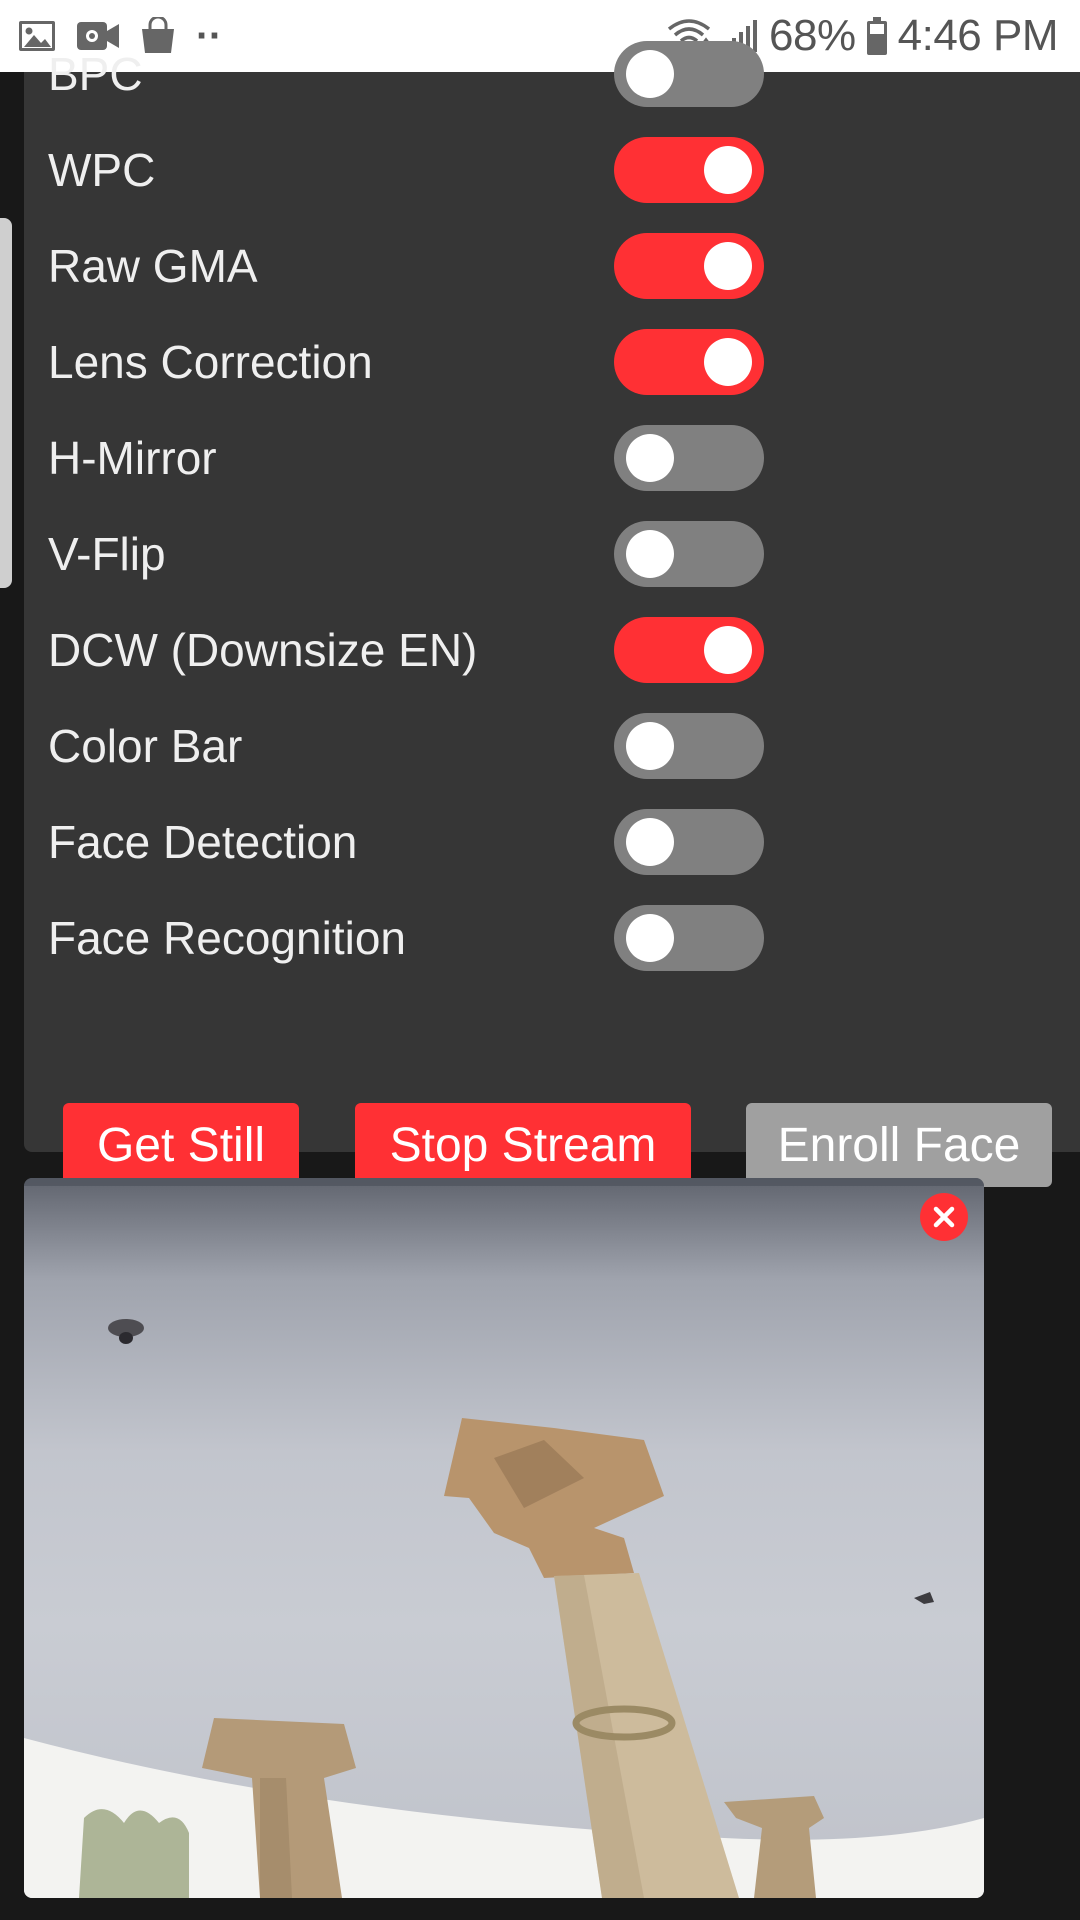 Image resolution: width=1080 pixels, height=1920 pixels. What do you see at coordinates (203, 842) in the screenshot?
I see `setting-label-face-detection: Face Detection` at bounding box center [203, 842].